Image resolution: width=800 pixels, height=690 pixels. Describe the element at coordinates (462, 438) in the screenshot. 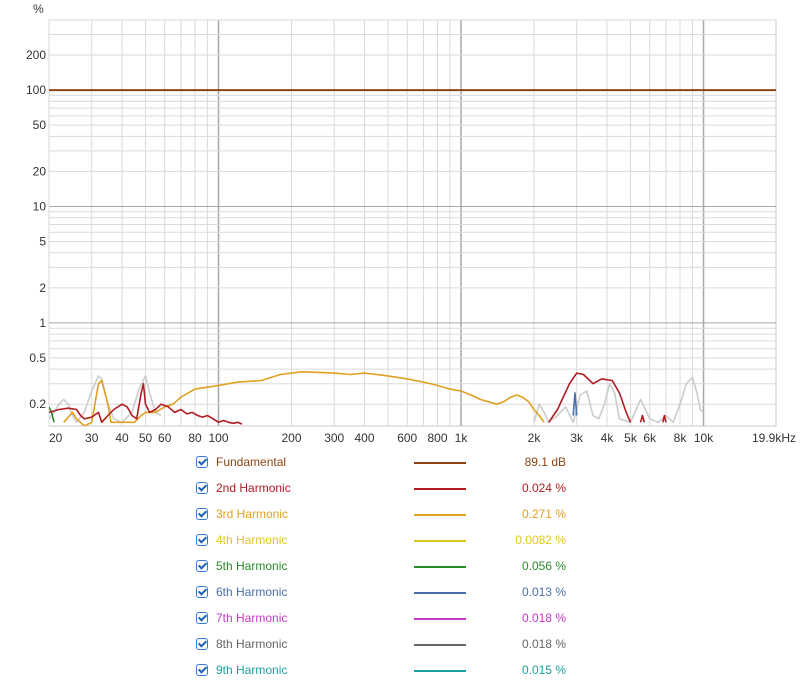

I see `x-tick-label: 1k` at that location.